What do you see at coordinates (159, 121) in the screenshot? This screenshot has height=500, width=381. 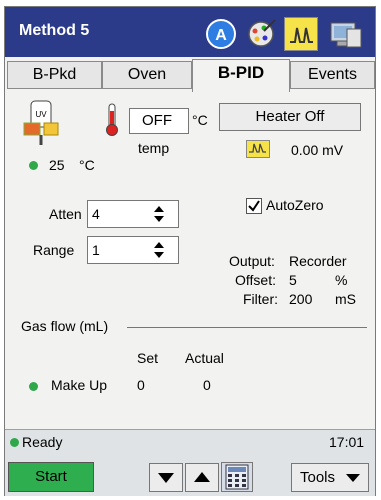 I see `temp-input: OFF` at bounding box center [159, 121].